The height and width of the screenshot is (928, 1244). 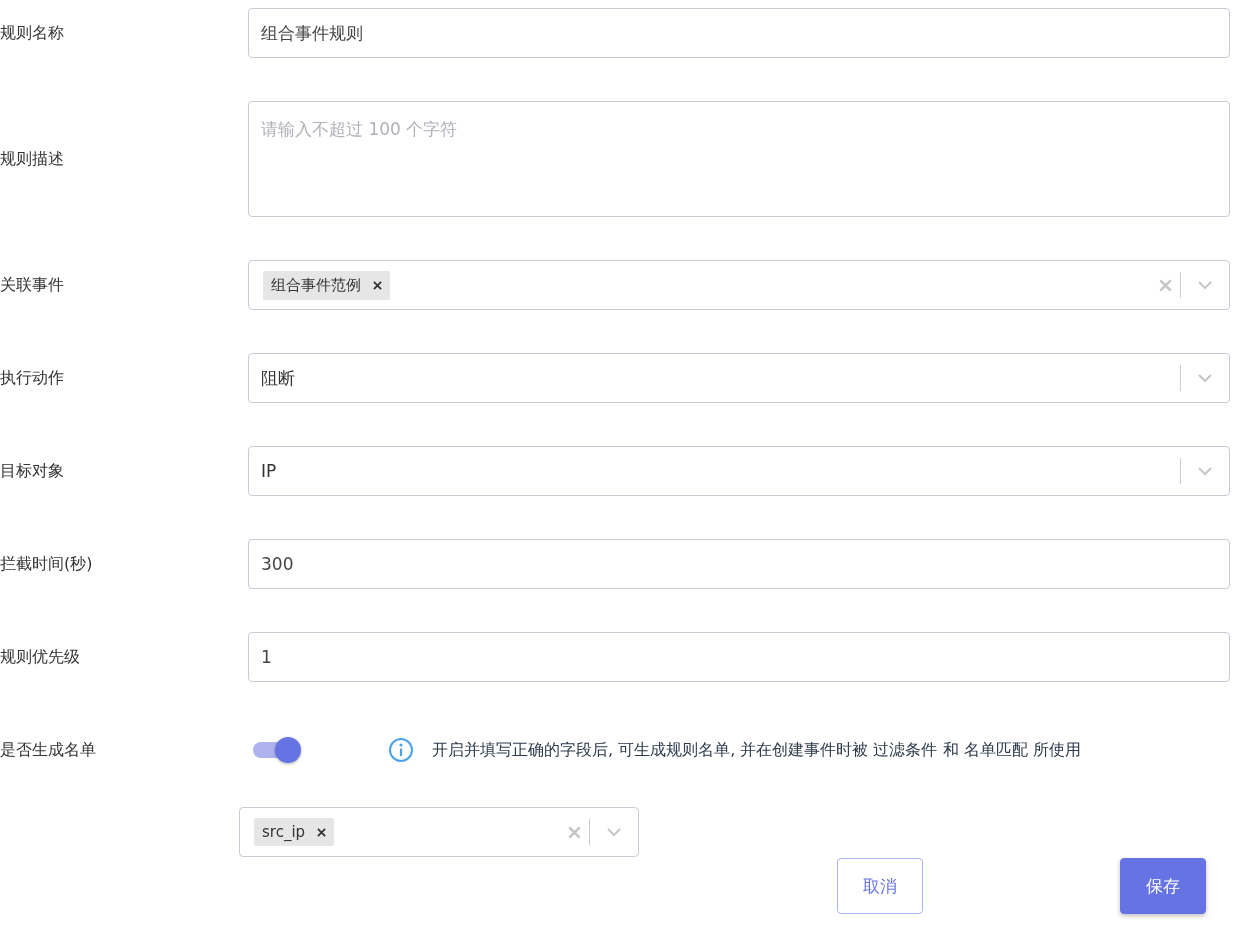 What do you see at coordinates (47, 564) in the screenshot?
I see `field-label: 拦截时间(秒)` at bounding box center [47, 564].